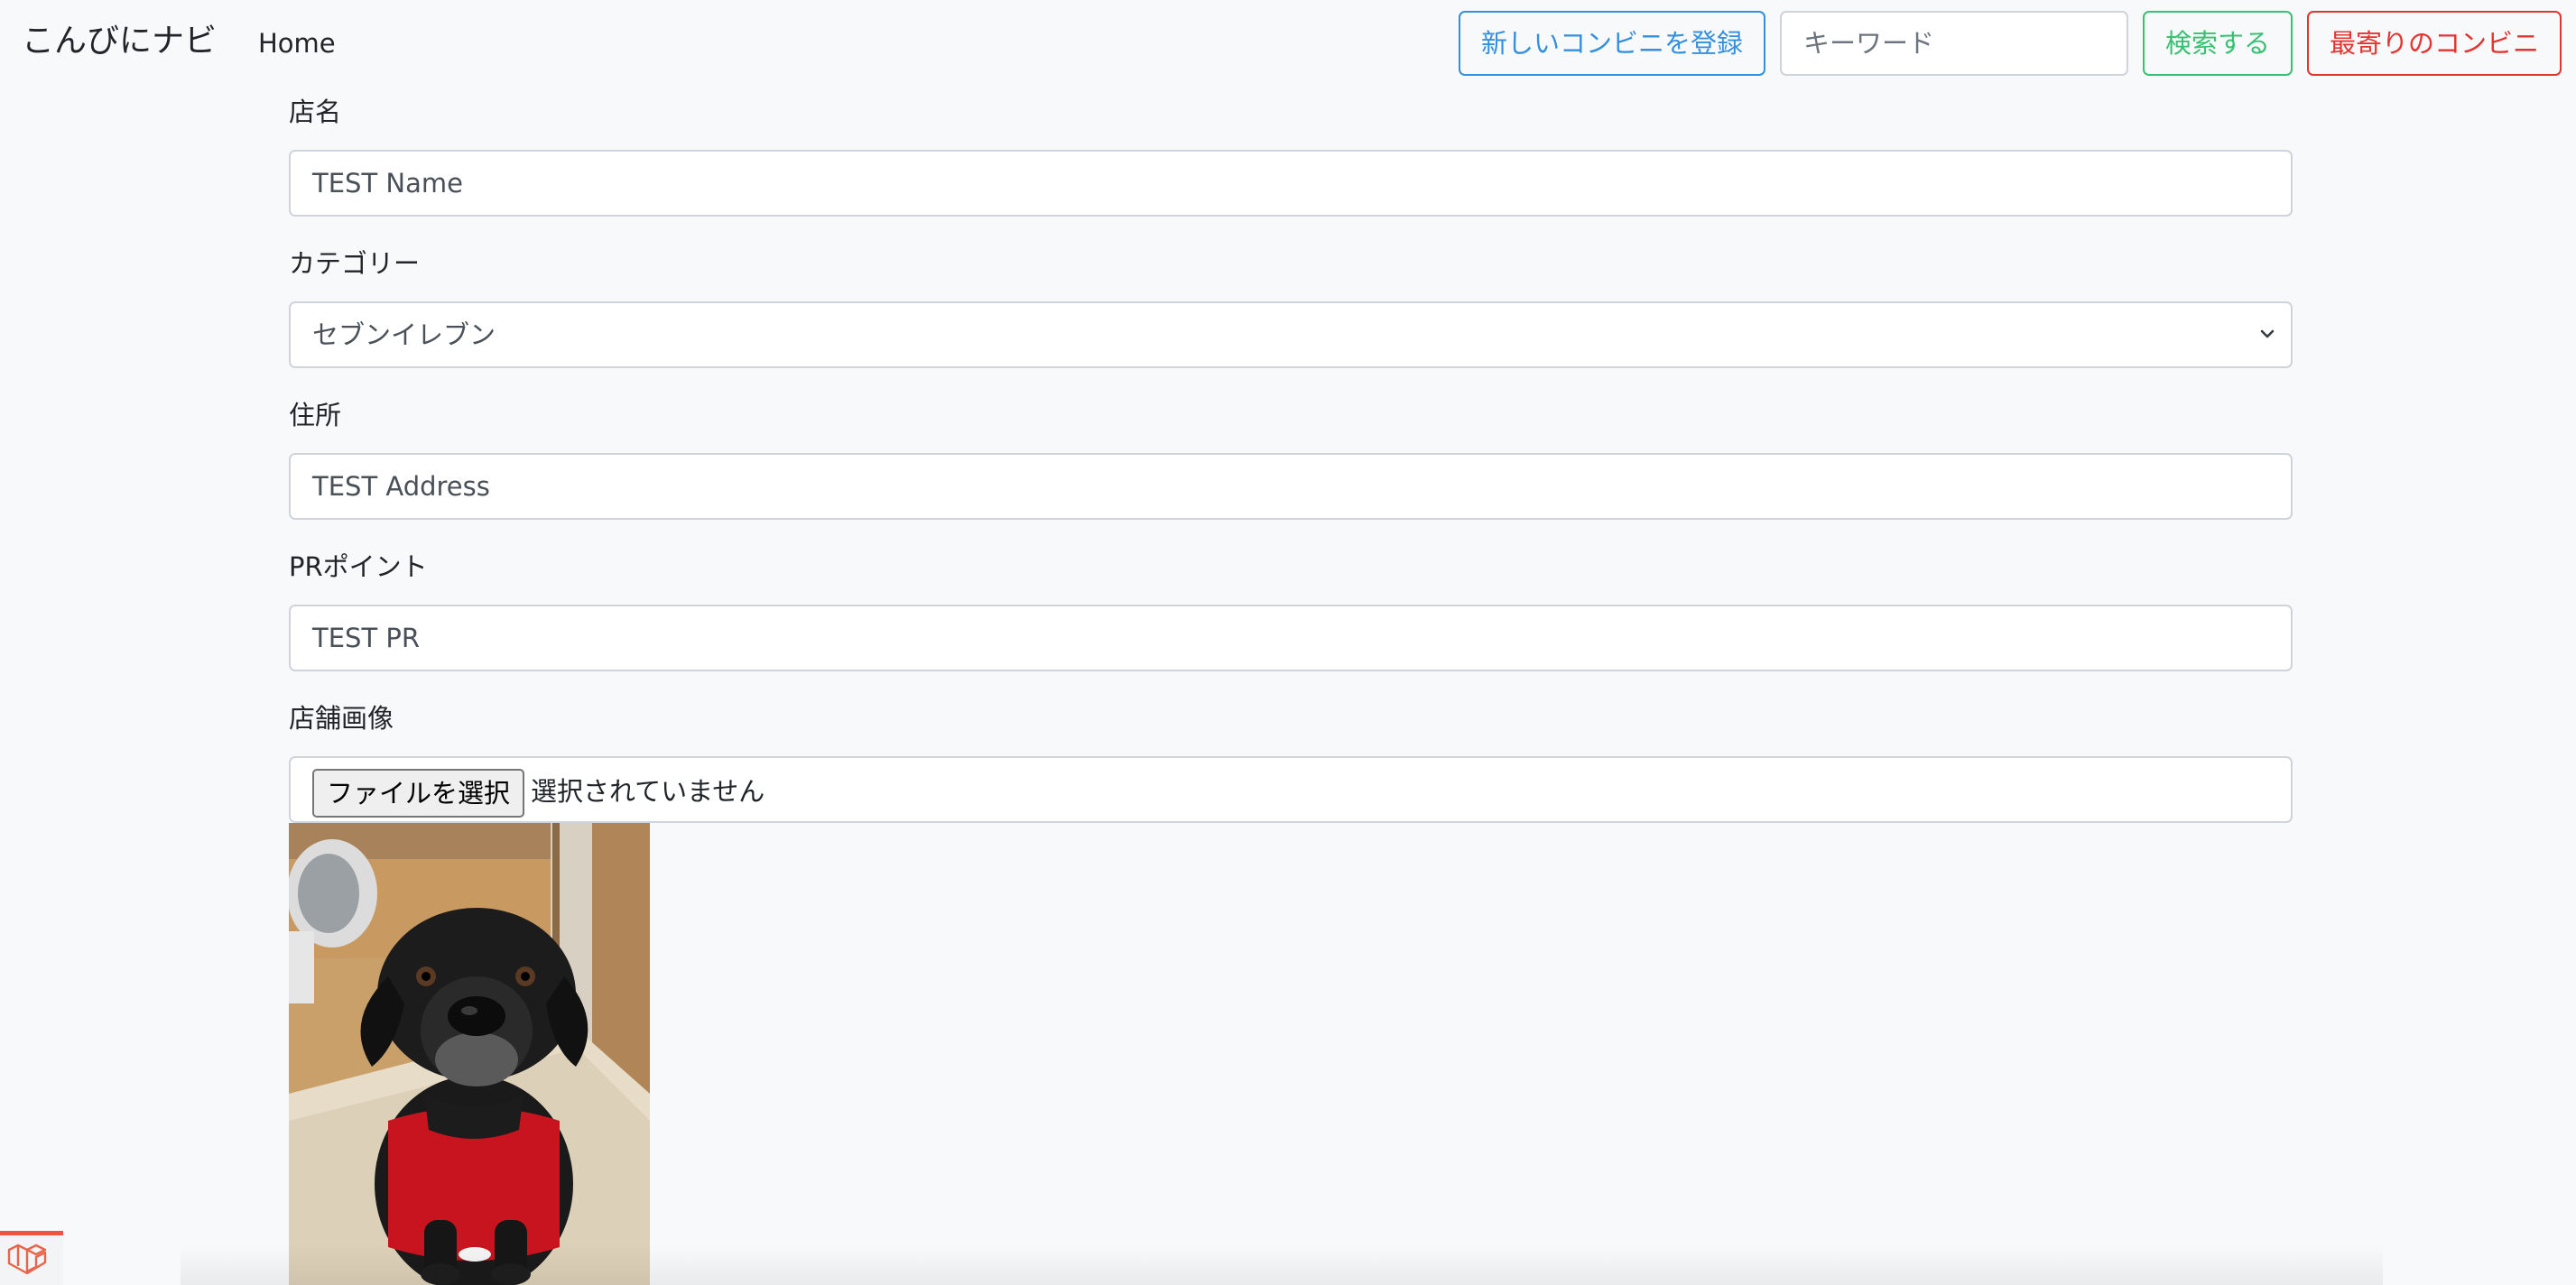  I want to click on store-image-preview, so click(469, 1054).